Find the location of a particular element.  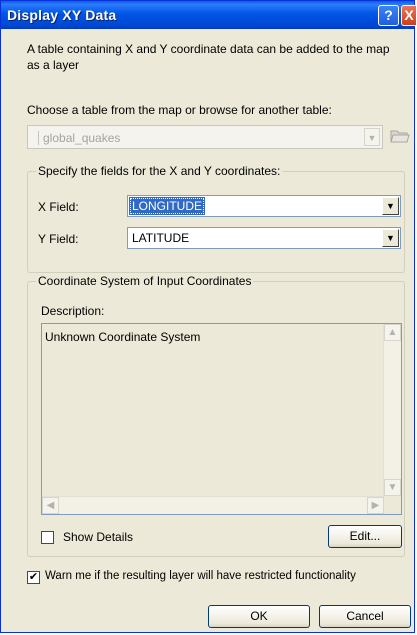

close-button: X is located at coordinates (408, 15).